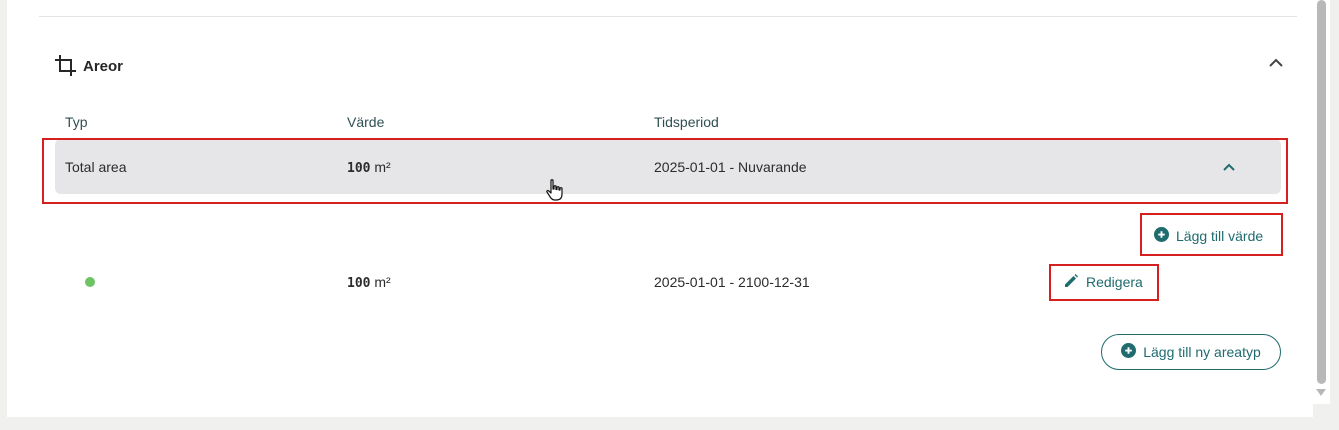  I want to click on crop-icon, so click(66, 66).